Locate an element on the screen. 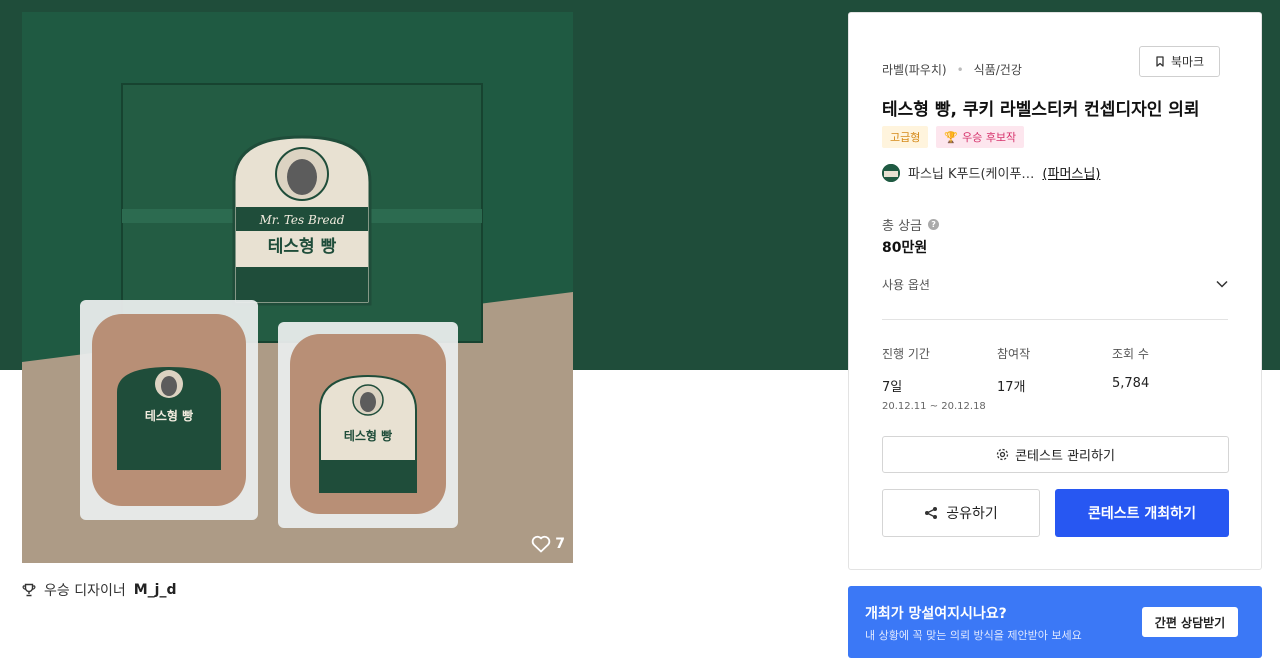 This screenshot has width=1280, height=662. like-button: 7 is located at coordinates (548, 544).